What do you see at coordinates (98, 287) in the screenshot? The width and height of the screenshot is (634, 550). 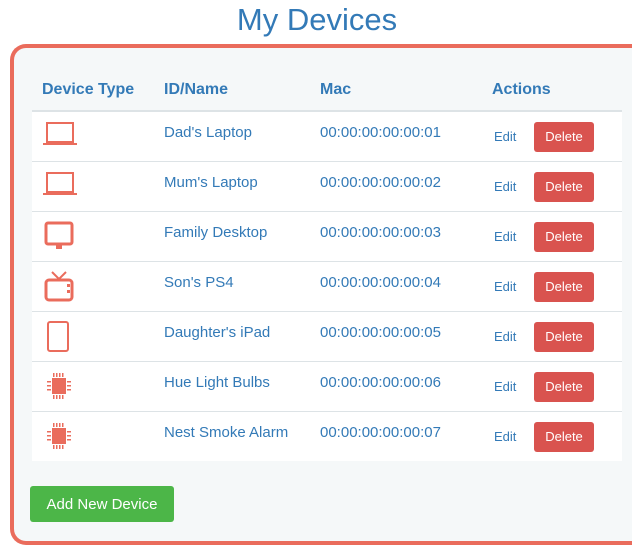 I see `tv-icon` at bounding box center [98, 287].